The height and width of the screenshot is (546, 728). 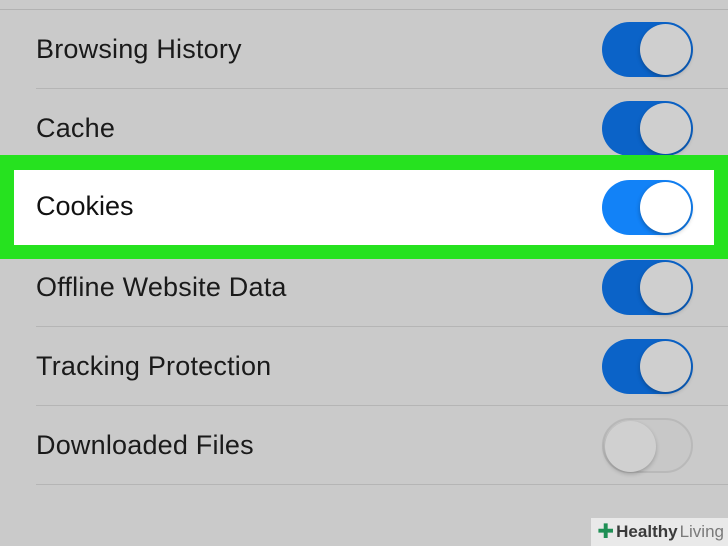 What do you see at coordinates (364, 366) in the screenshot?
I see `setting-row-tracking-protection: Tracking Protection` at bounding box center [364, 366].